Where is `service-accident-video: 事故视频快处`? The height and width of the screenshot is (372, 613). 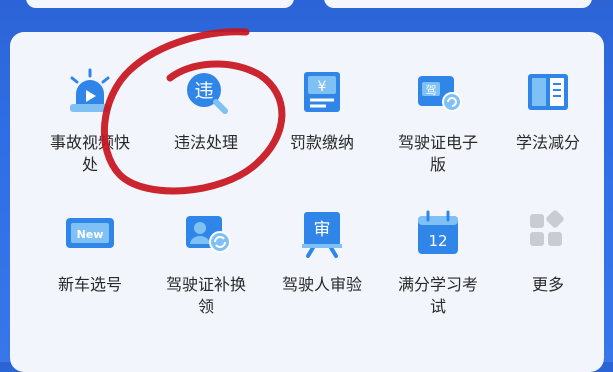
service-accident-video: 事故视频快处 is located at coordinates (90, 120).